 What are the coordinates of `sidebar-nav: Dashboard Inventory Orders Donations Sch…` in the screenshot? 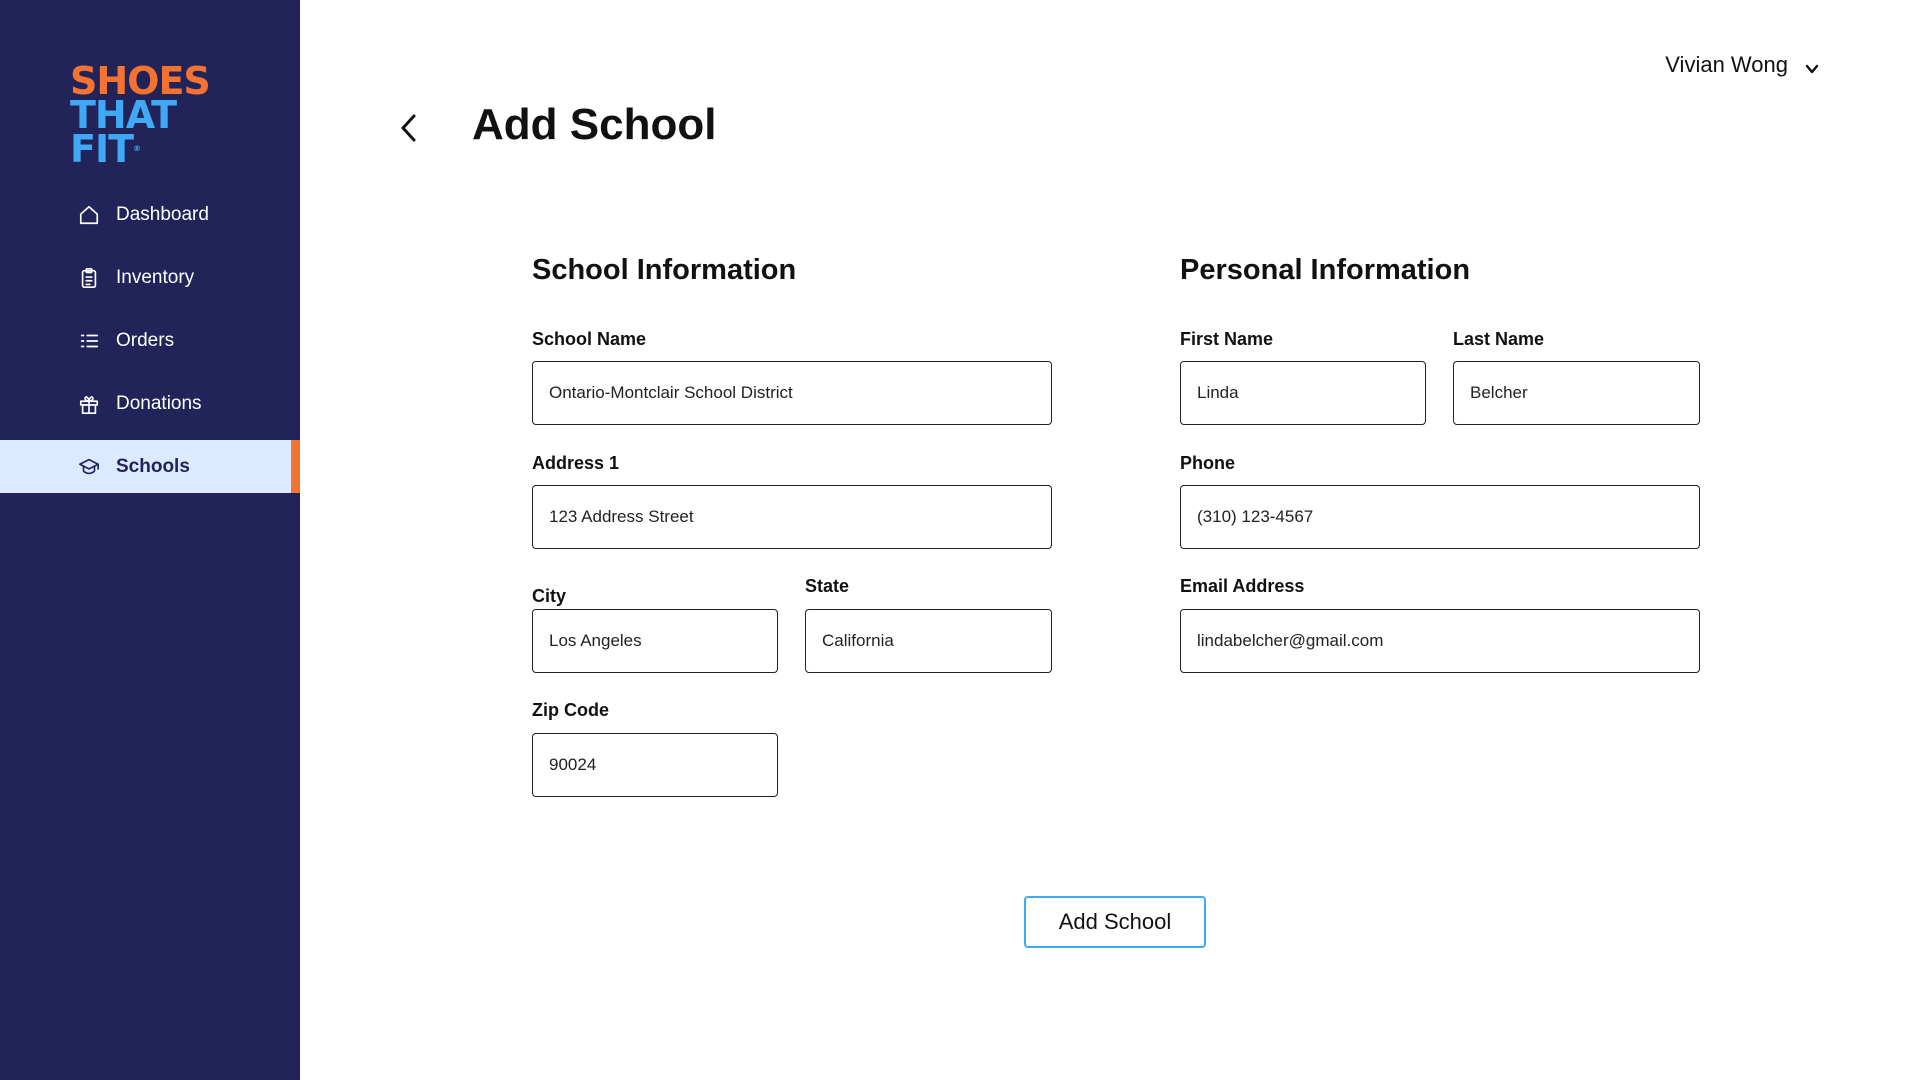 It's located at (150, 345).